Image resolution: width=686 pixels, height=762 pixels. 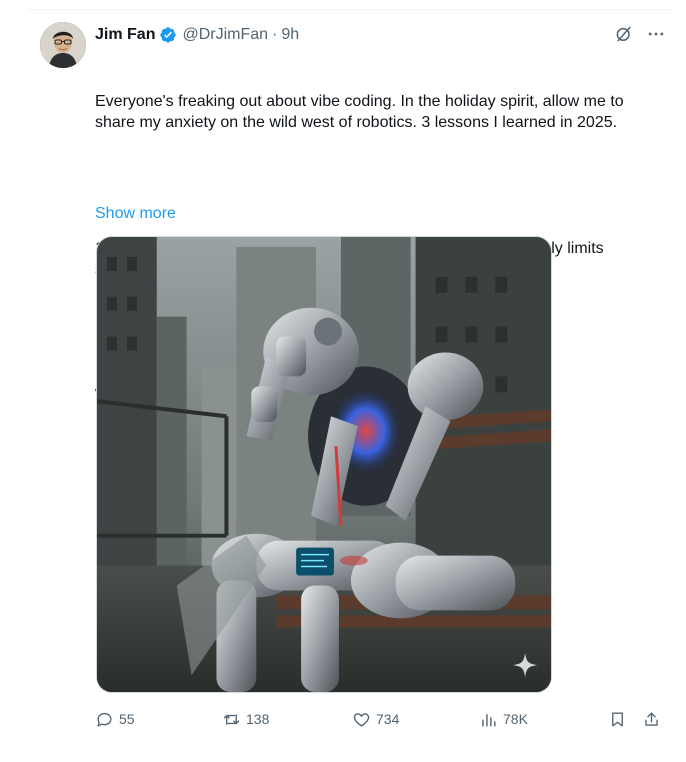 What do you see at coordinates (127, 719) in the screenshot?
I see `reply-count: 55` at bounding box center [127, 719].